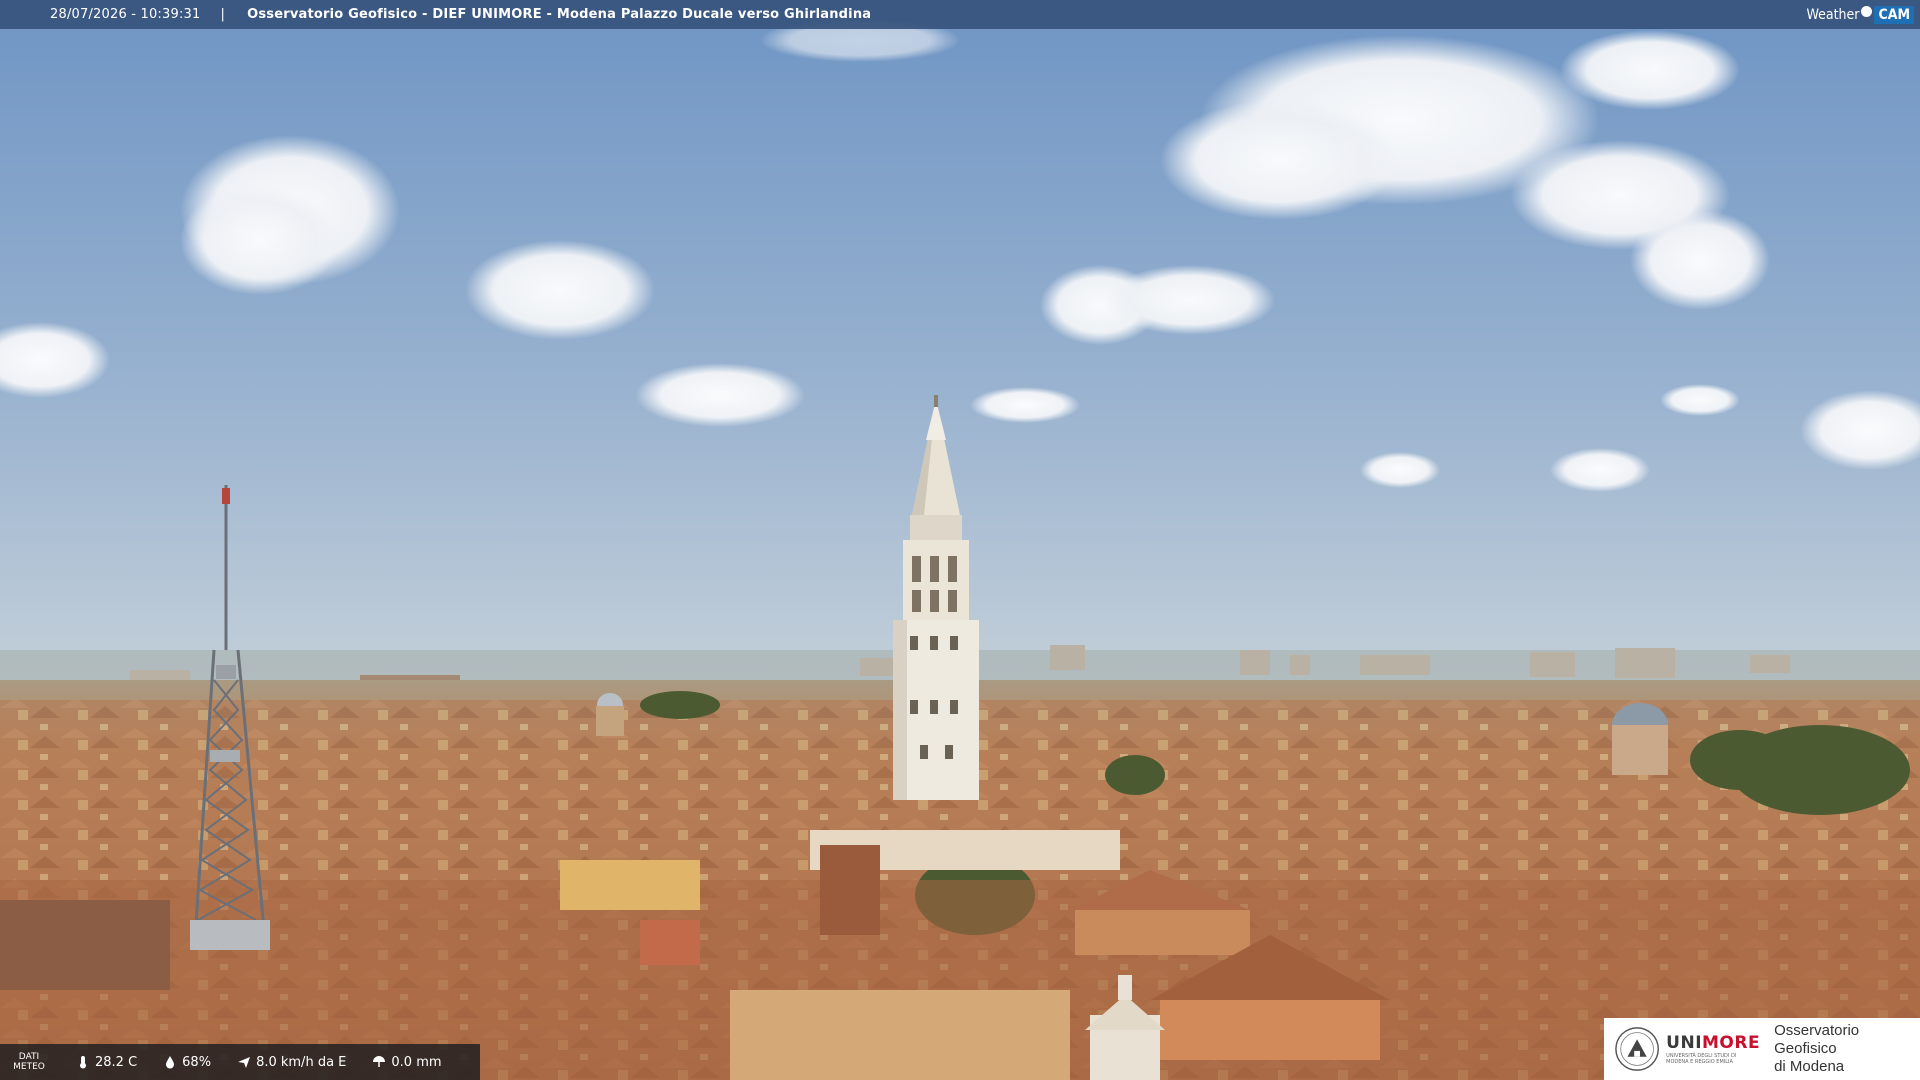 The image size is (1920, 1080). Describe the element at coordinates (301, 1062) in the screenshot. I see `wind-value: 8.0 km/h da E` at that location.